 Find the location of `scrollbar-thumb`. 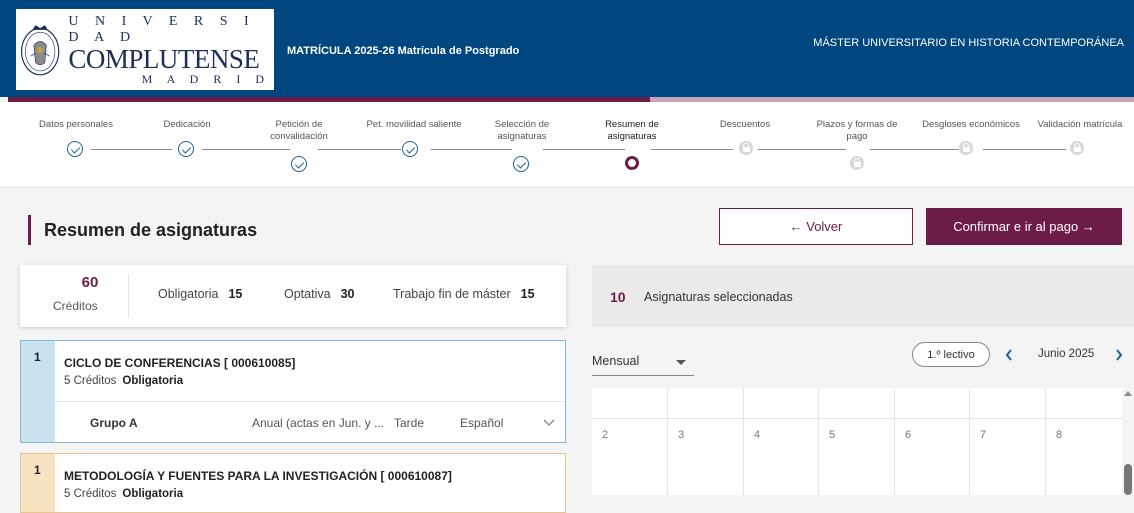

scrollbar-thumb is located at coordinates (1128, 479).